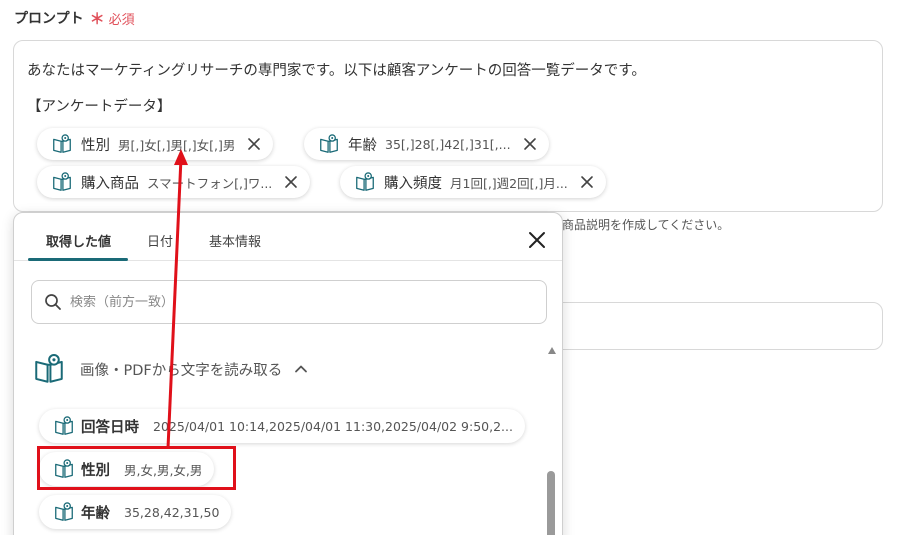  Describe the element at coordinates (99, 107) in the screenshot. I see `prompt-text-line: 【アンケートデータ】` at that location.